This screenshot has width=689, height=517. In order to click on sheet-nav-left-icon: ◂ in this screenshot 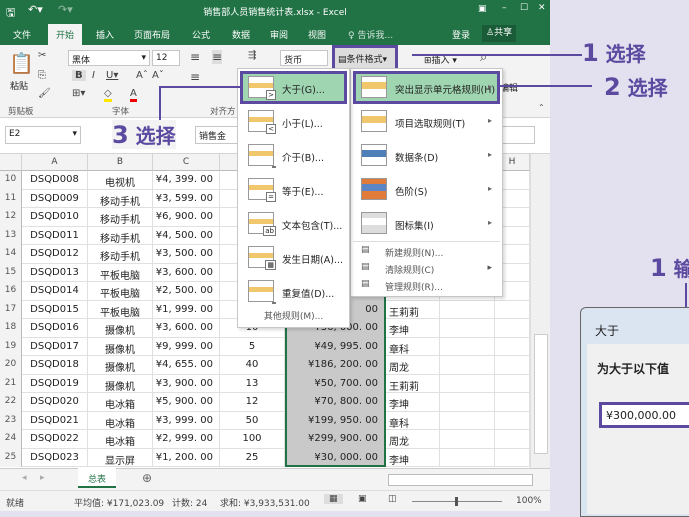, I will do `click(24, 478)`.